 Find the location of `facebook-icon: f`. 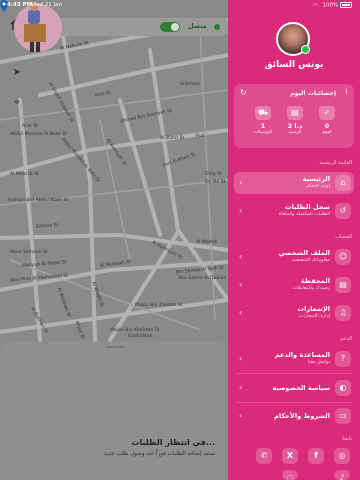

facebook-icon: f is located at coordinates (316, 456).